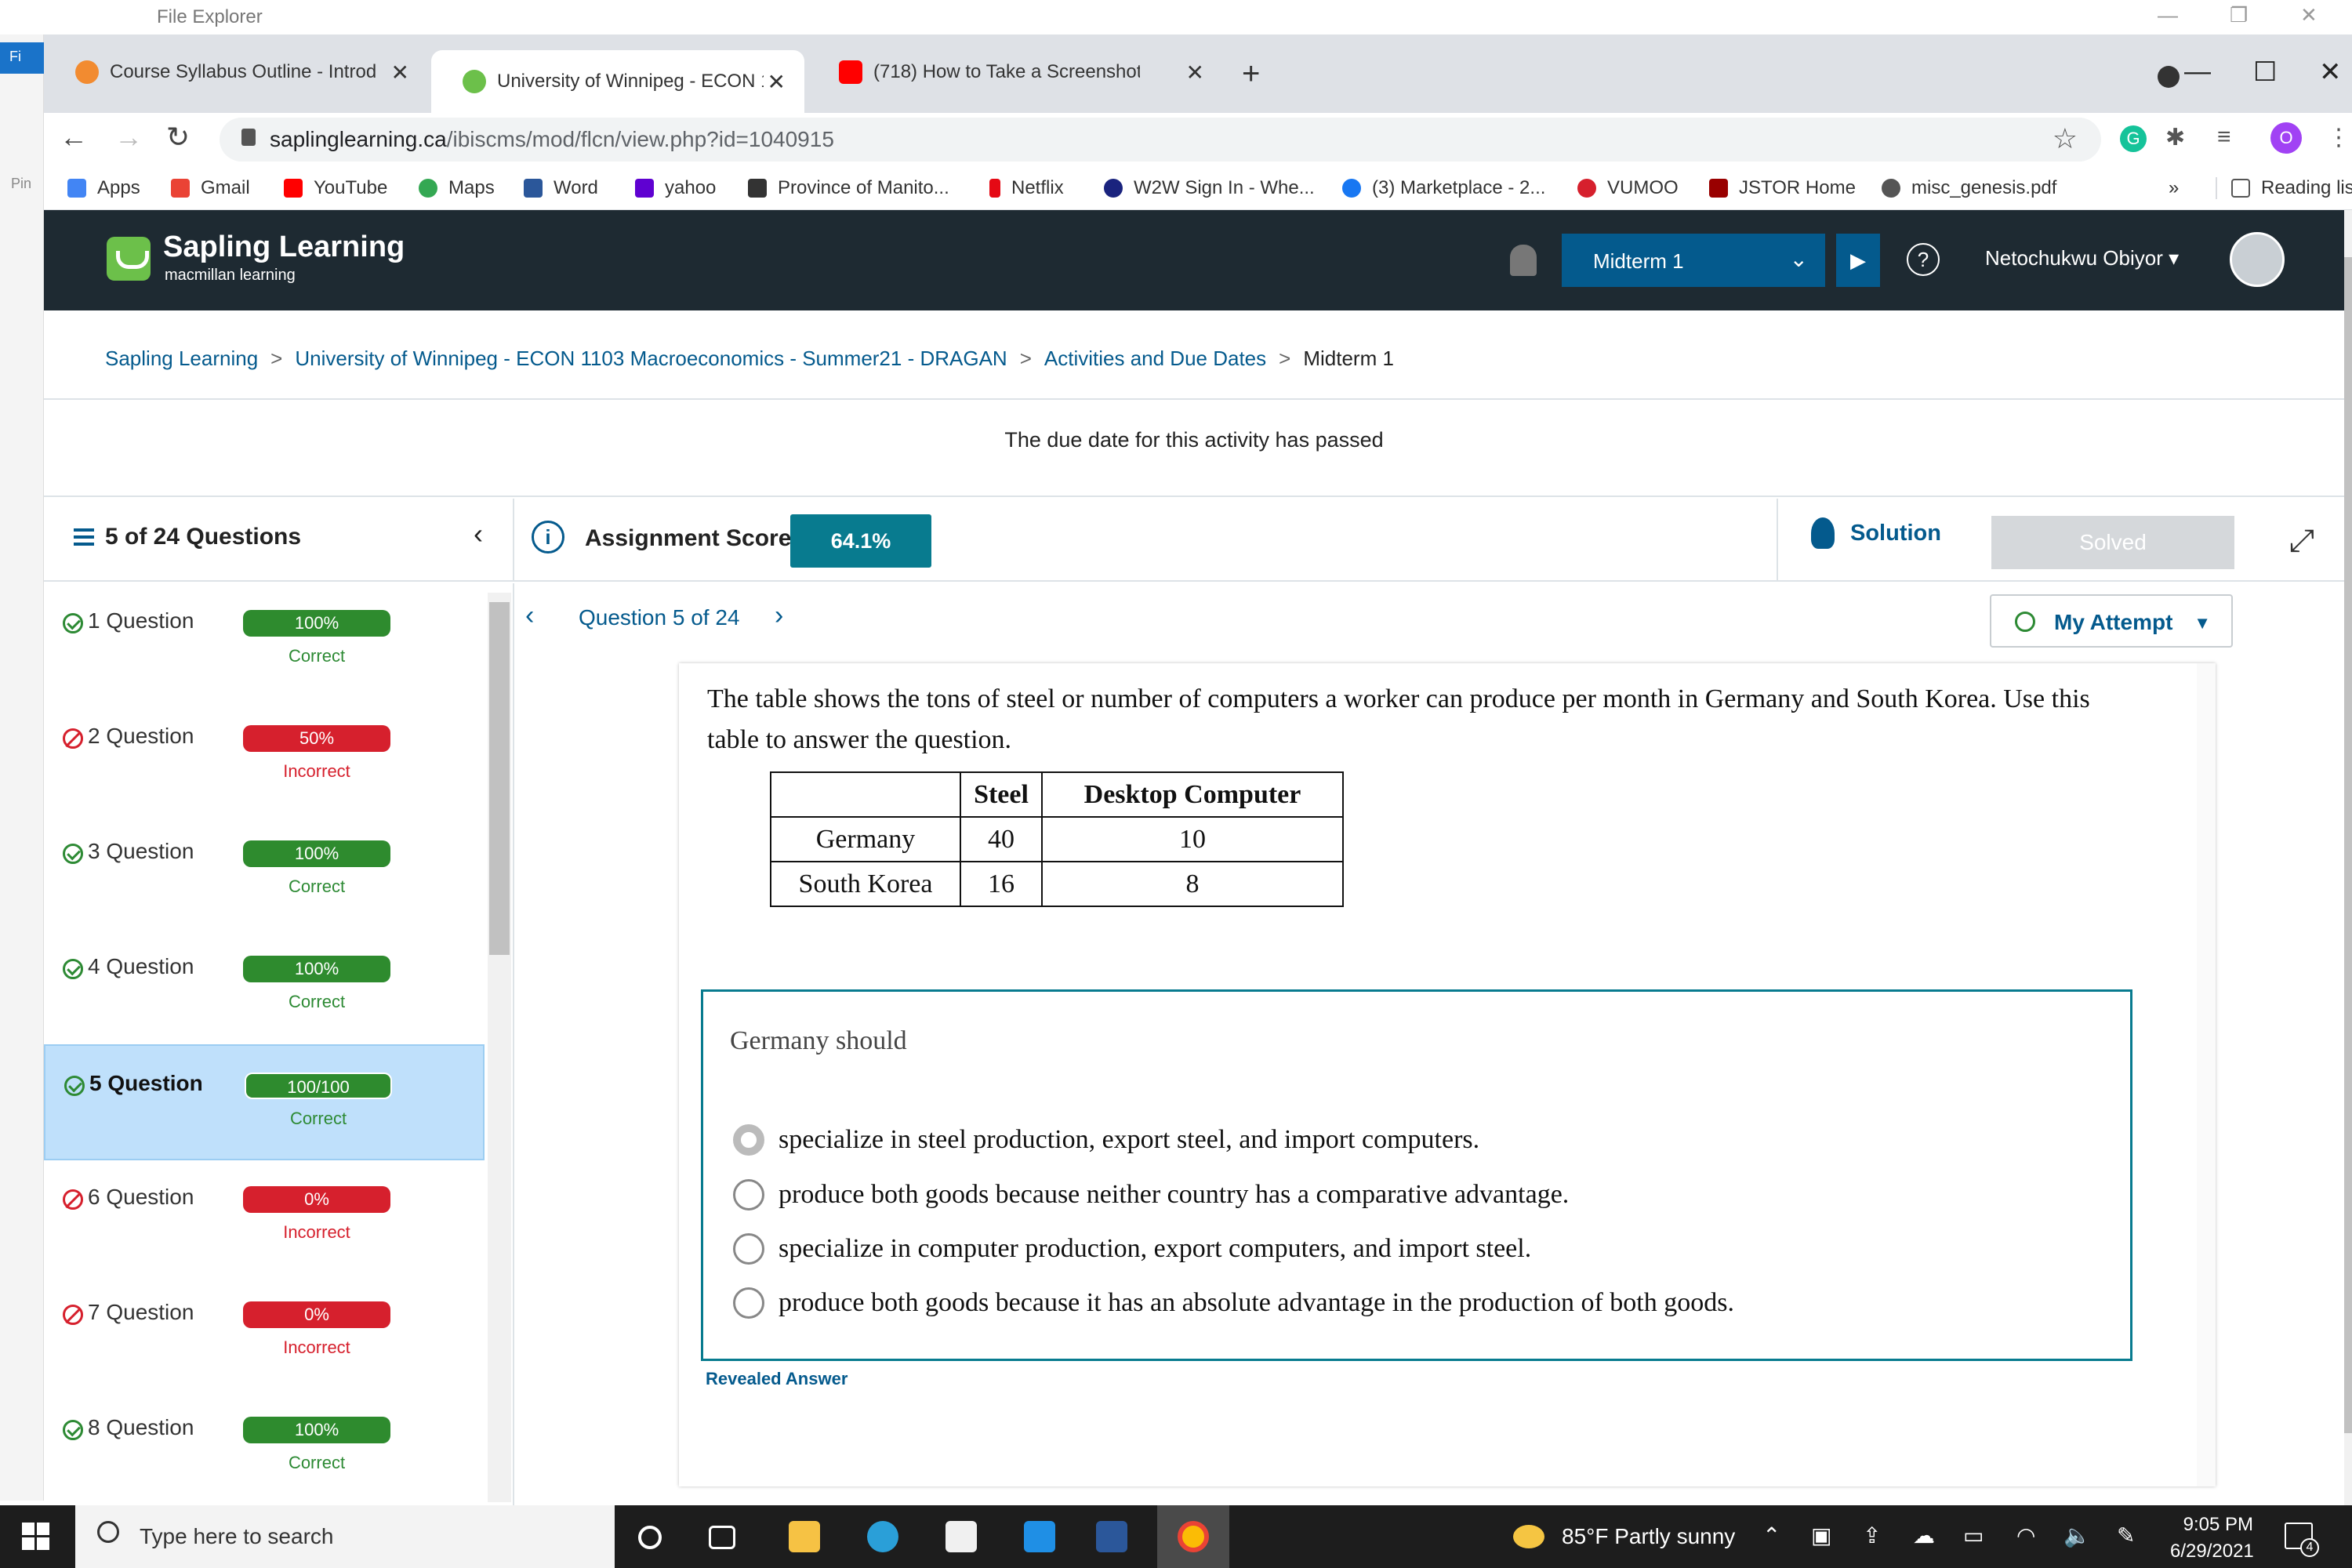 This screenshot has height=1568, width=2352. Describe the element at coordinates (1924, 1535) in the screenshot. I see `cloud-icon: ☁` at that location.